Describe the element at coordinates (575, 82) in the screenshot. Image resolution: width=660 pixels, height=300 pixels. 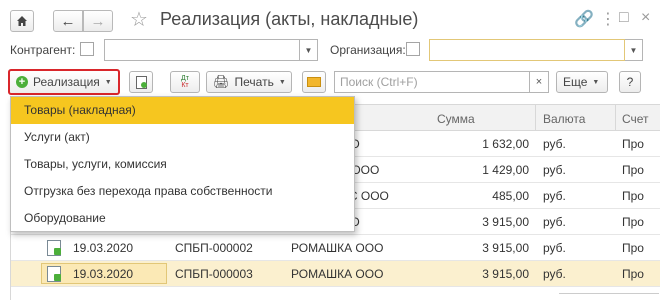
I see `more-button-label: Еще` at that location.